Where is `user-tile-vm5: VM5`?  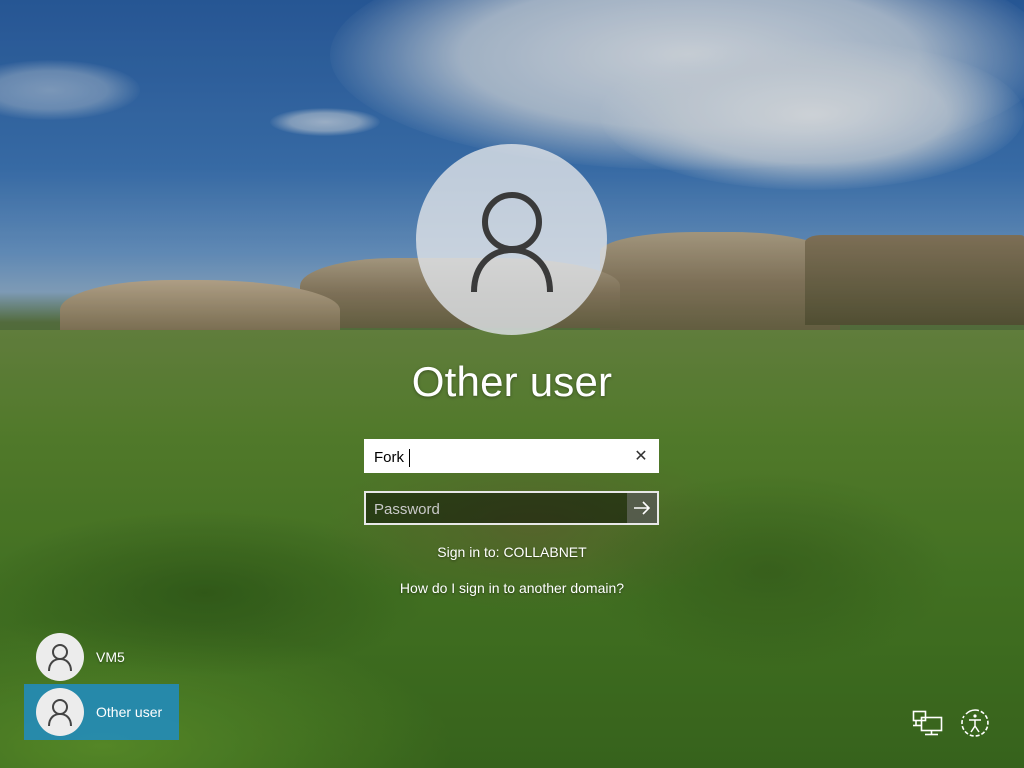 user-tile-vm5: VM5 is located at coordinates (101, 657).